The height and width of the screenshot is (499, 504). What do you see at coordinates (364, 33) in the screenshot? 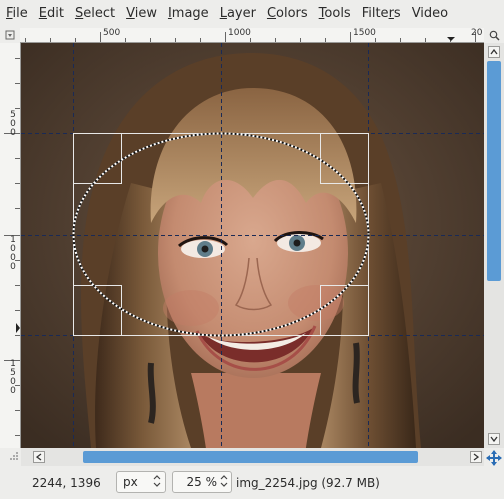
I see `top-ruler-label-1500: 1500` at bounding box center [364, 33].